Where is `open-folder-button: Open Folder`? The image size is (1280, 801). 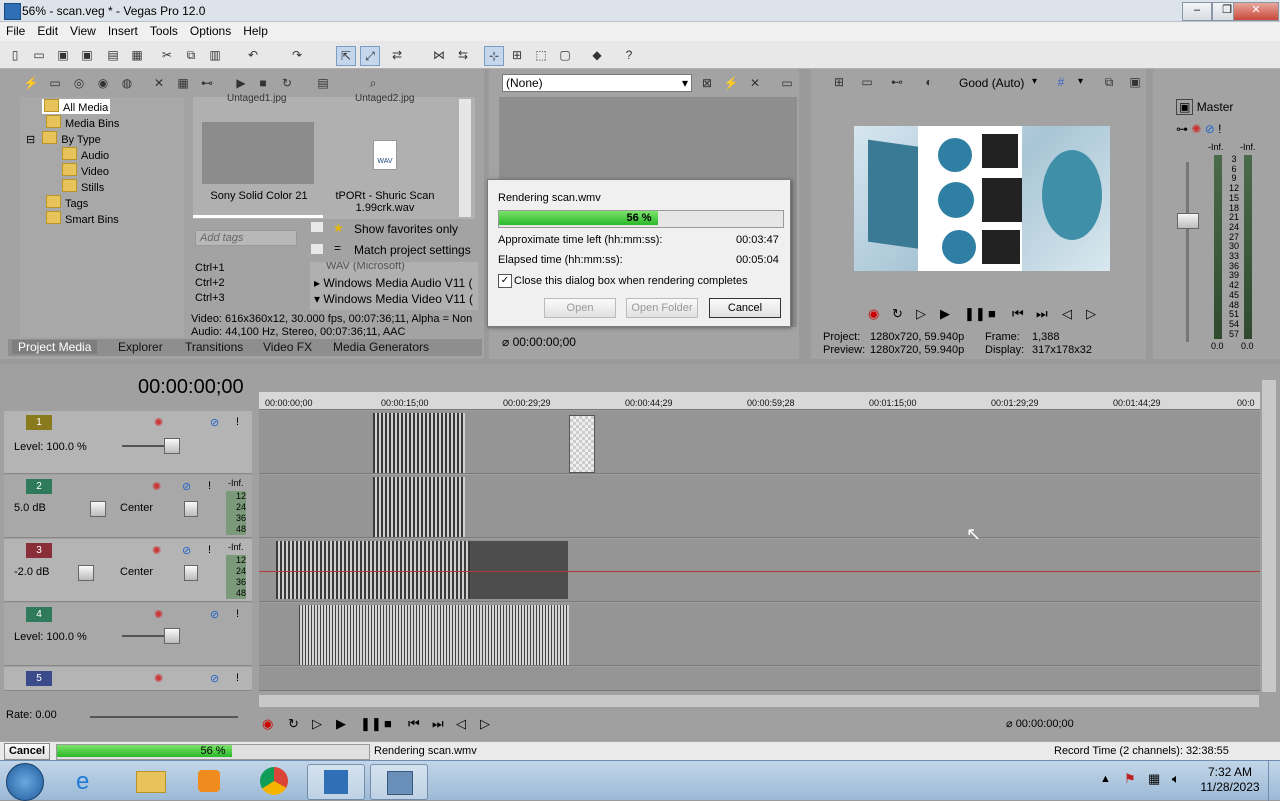
open-folder-button: Open Folder is located at coordinates (662, 308).